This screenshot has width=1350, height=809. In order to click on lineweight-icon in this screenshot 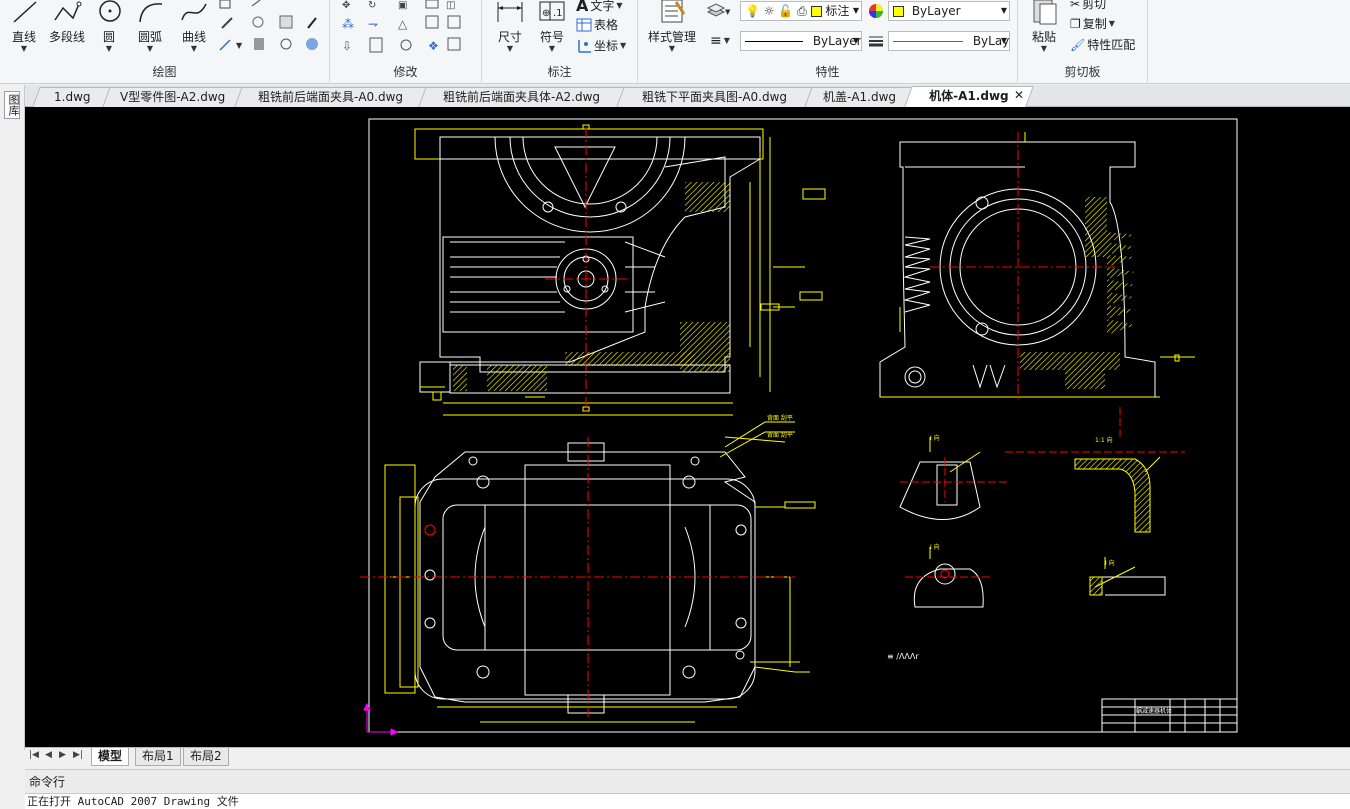, I will do `click(876, 41)`.